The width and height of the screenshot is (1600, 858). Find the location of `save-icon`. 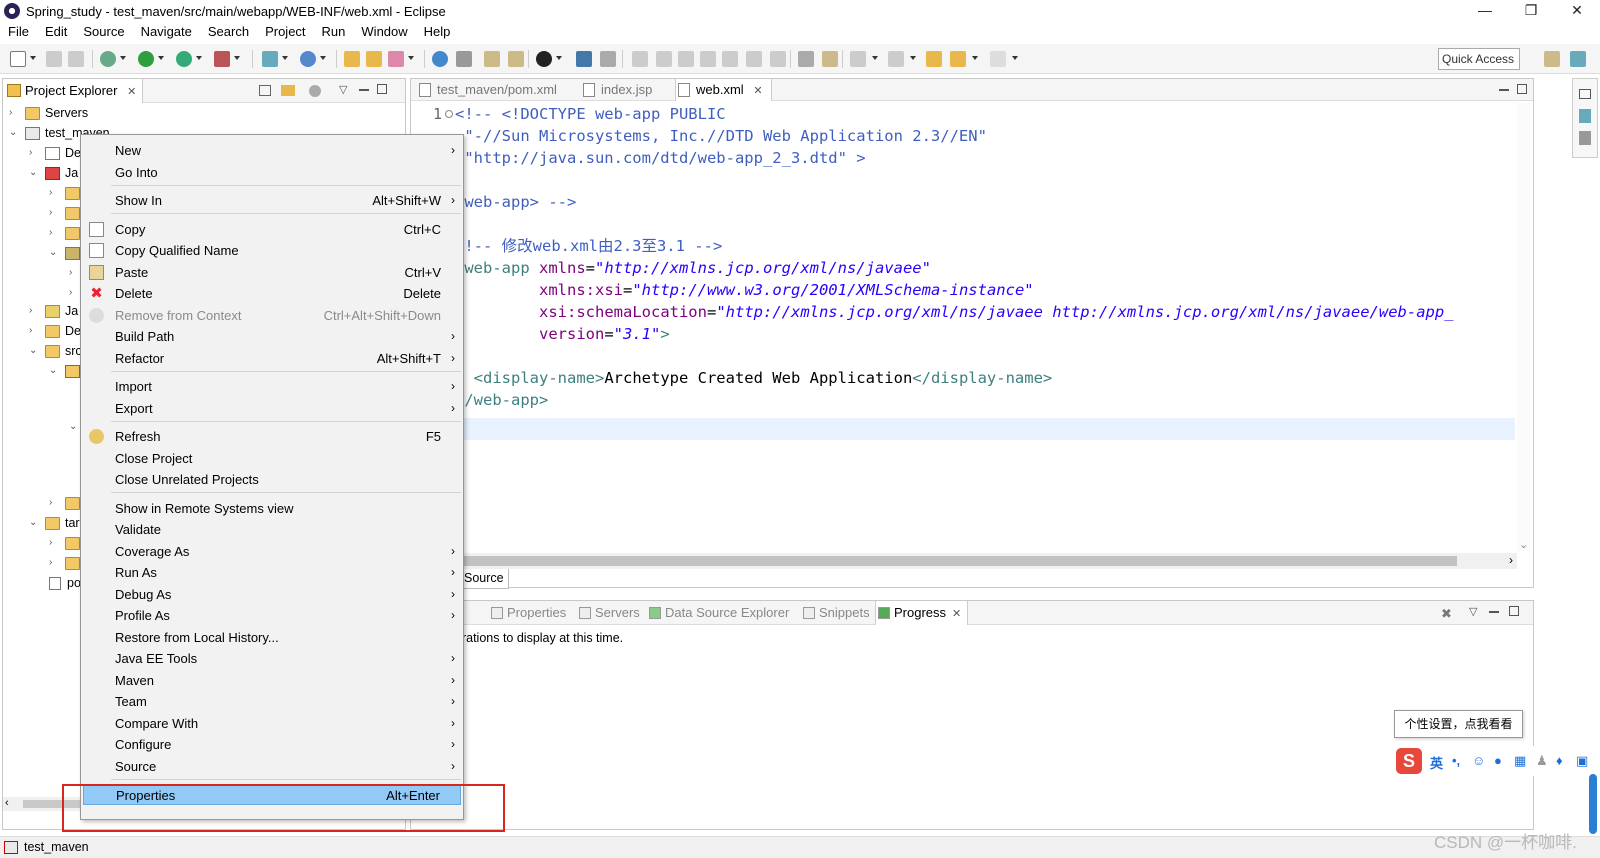

save-icon is located at coordinates (54, 59).